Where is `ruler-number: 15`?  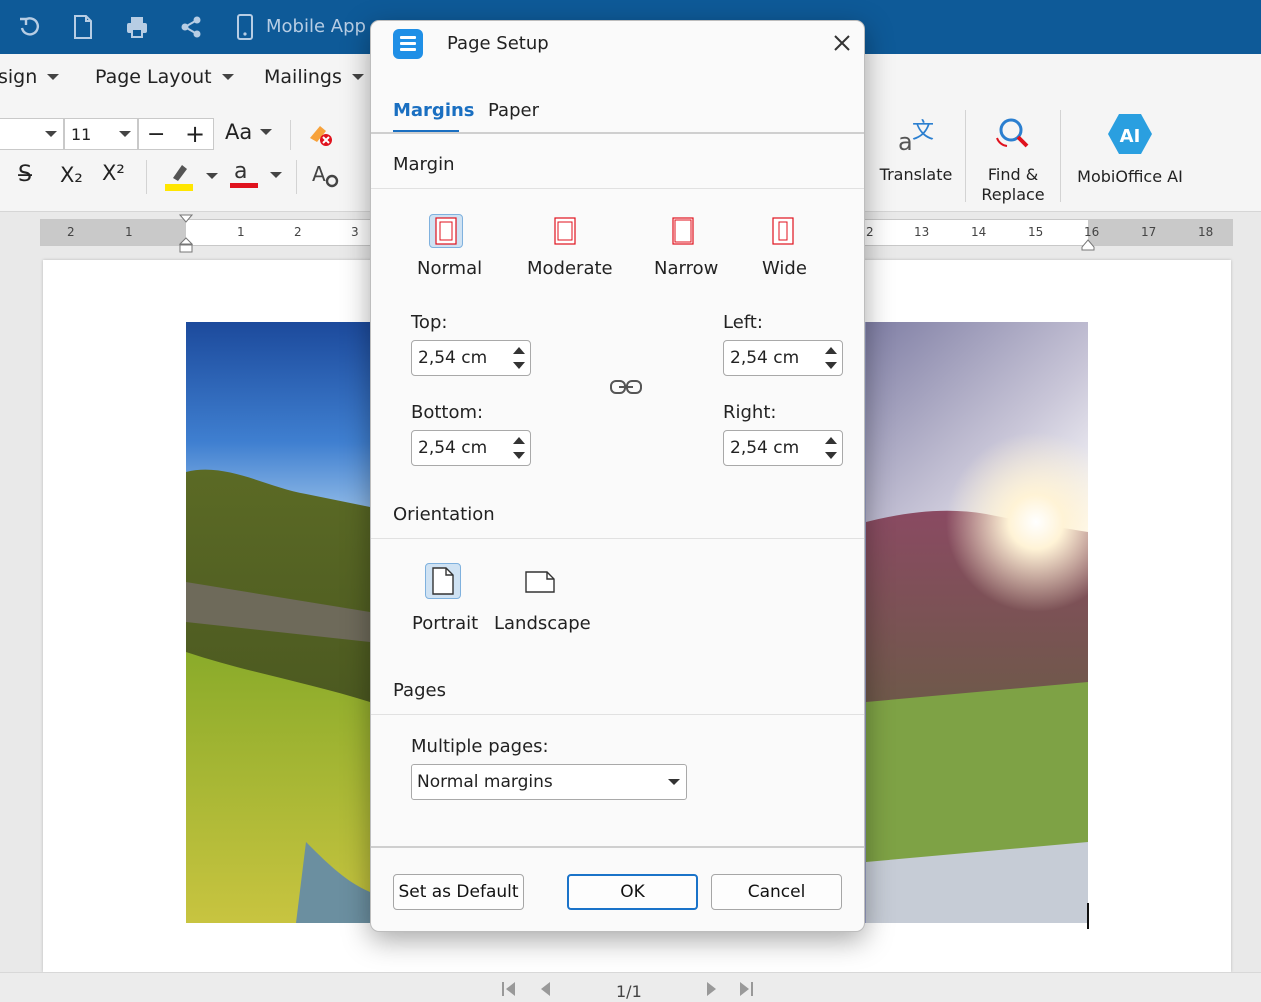
ruler-number: 15 is located at coordinates (1036, 232).